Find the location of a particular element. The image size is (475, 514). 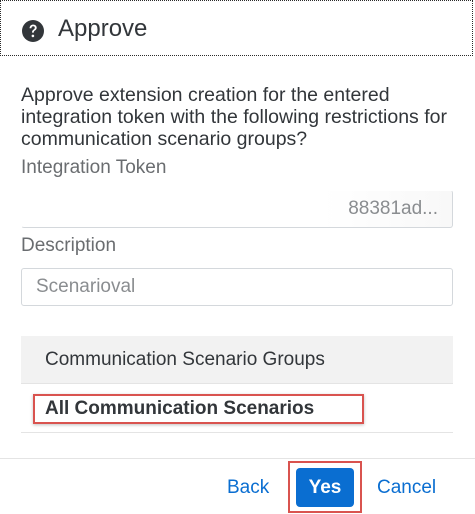

table-row: All Communication Scenarios is located at coordinates (237, 409).